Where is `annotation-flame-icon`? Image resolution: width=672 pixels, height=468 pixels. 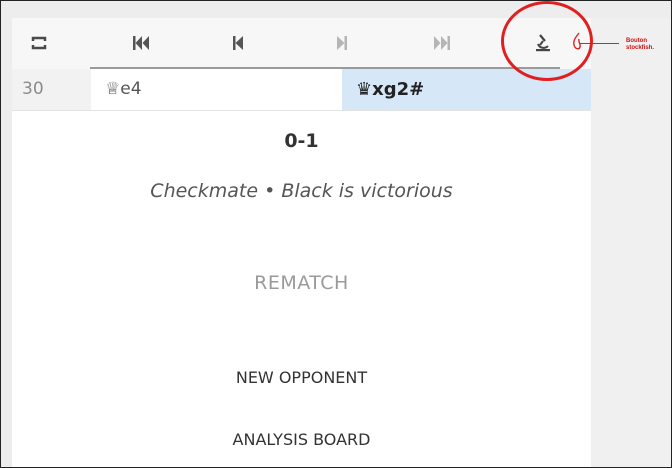 annotation-flame-icon is located at coordinates (577, 44).